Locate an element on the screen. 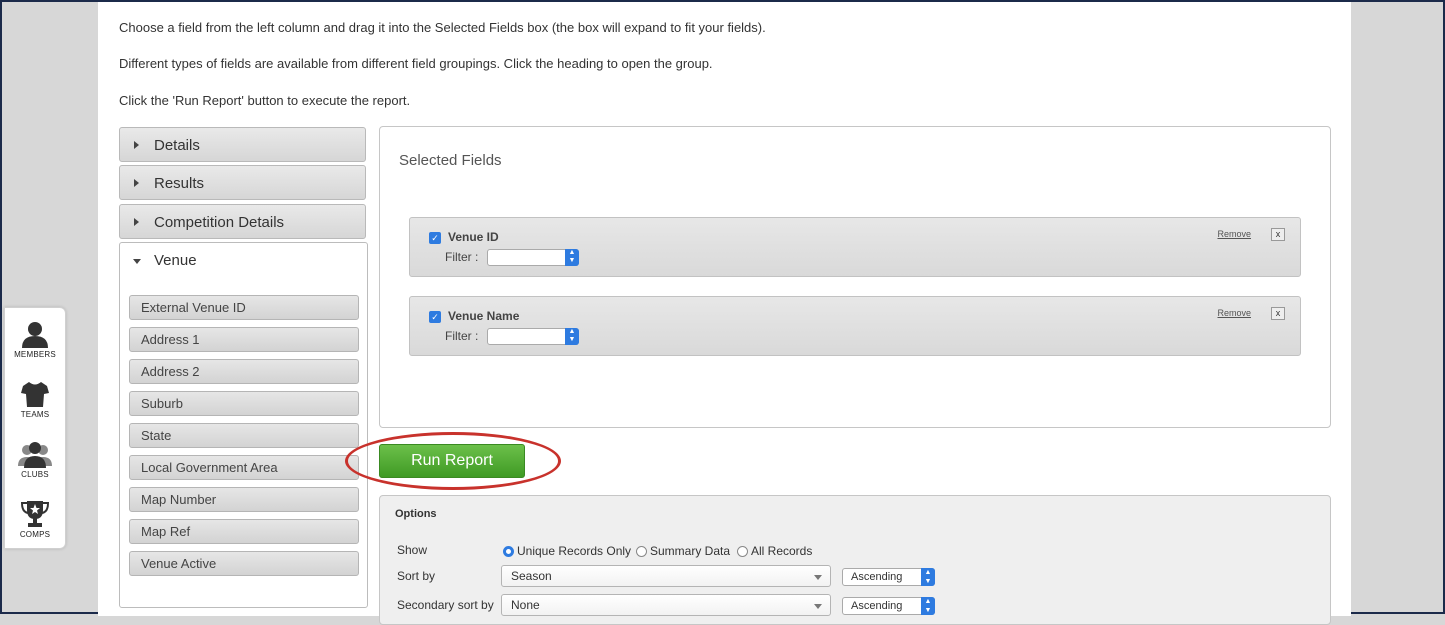  radio-all-records: All Records is located at coordinates (774, 551).